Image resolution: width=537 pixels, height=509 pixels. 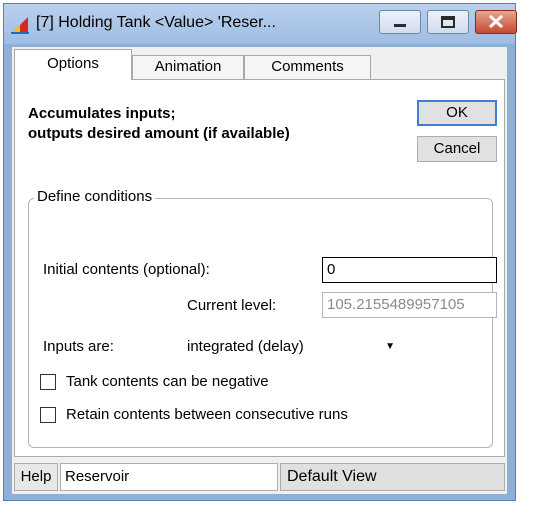 What do you see at coordinates (207, 414) in the screenshot?
I see `retain-contents-label: Retain contents between consecutive runs` at bounding box center [207, 414].